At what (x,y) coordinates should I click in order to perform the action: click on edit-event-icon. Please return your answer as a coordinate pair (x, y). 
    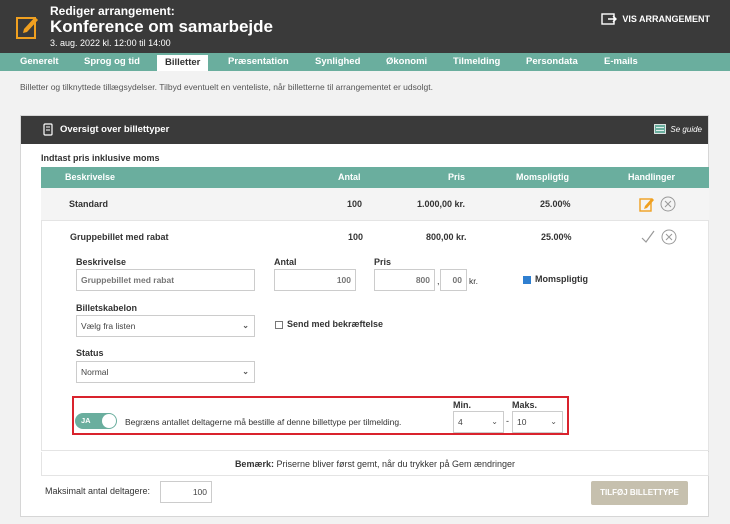
    Looking at the image, I should click on (27, 28).